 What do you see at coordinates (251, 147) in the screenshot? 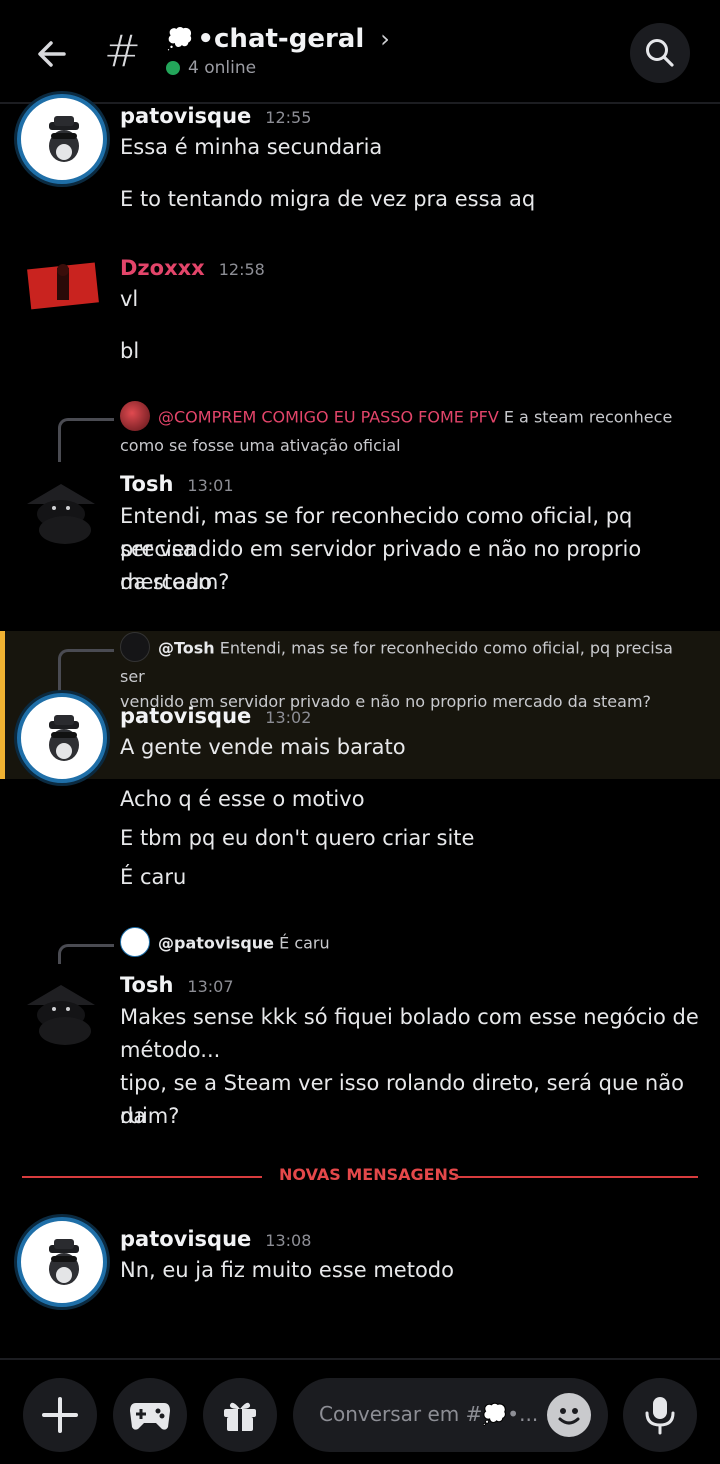
I see `message-text: Essa é minha secundaria` at bounding box center [251, 147].